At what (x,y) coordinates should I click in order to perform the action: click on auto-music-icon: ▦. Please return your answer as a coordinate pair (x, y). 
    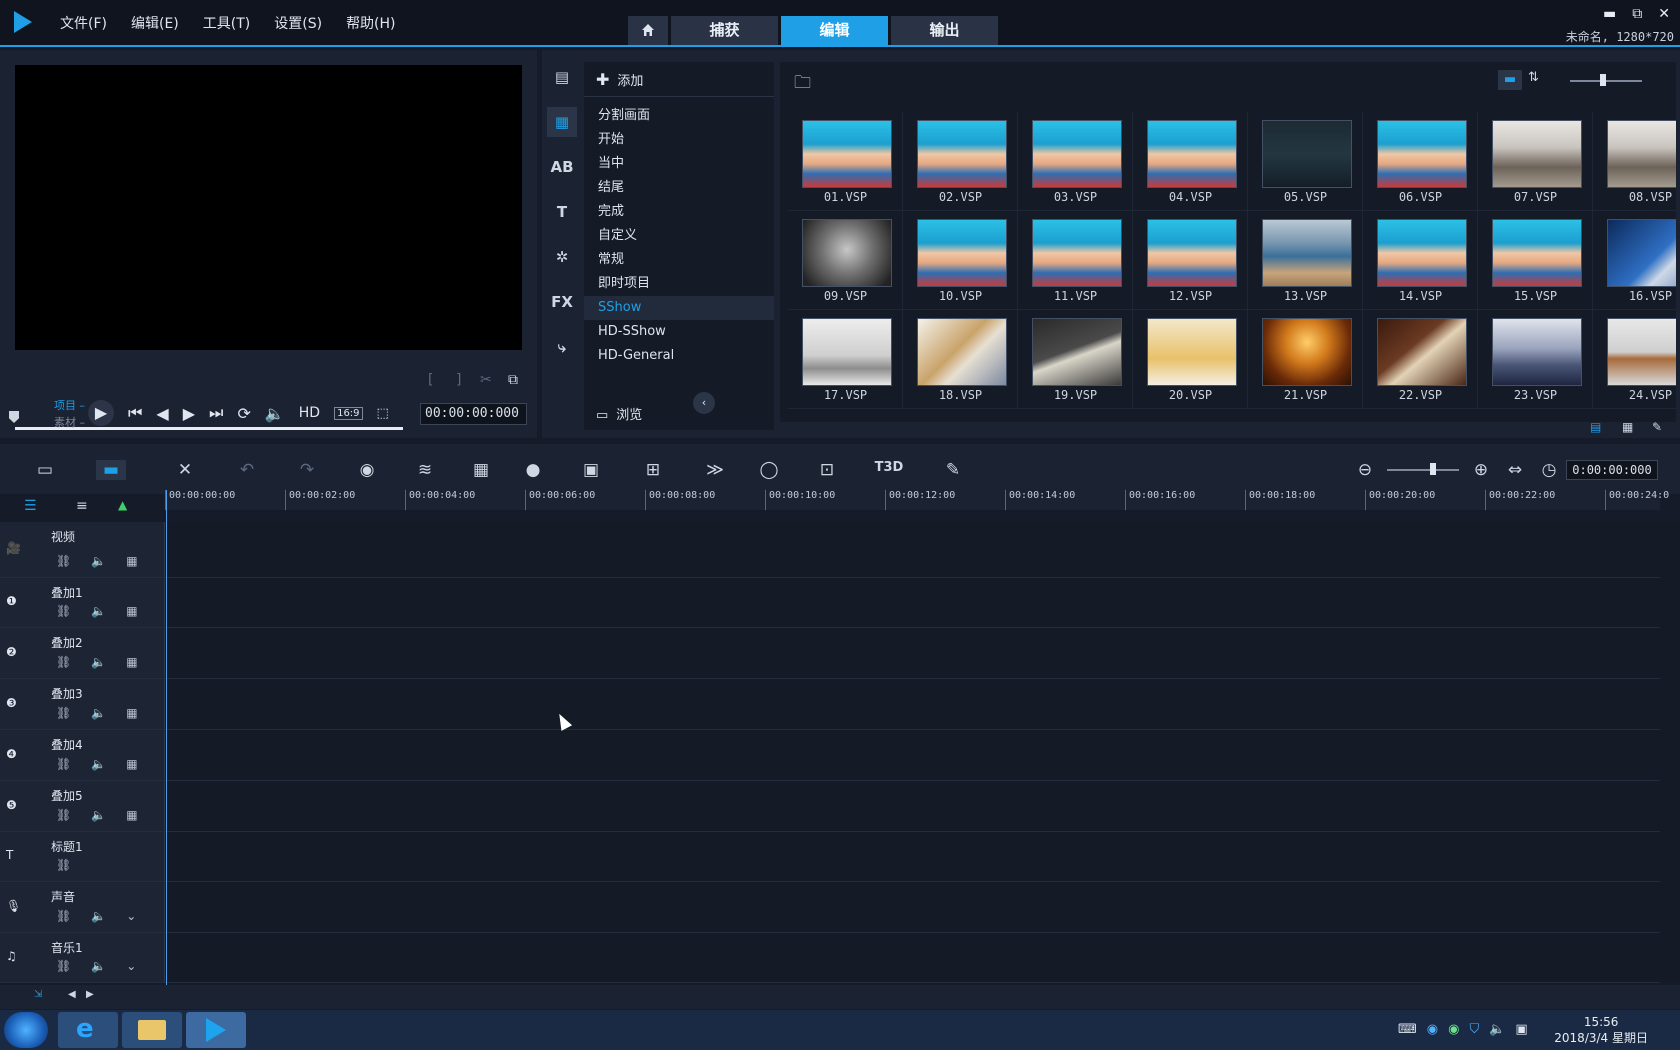
    Looking at the image, I should click on (481, 470).